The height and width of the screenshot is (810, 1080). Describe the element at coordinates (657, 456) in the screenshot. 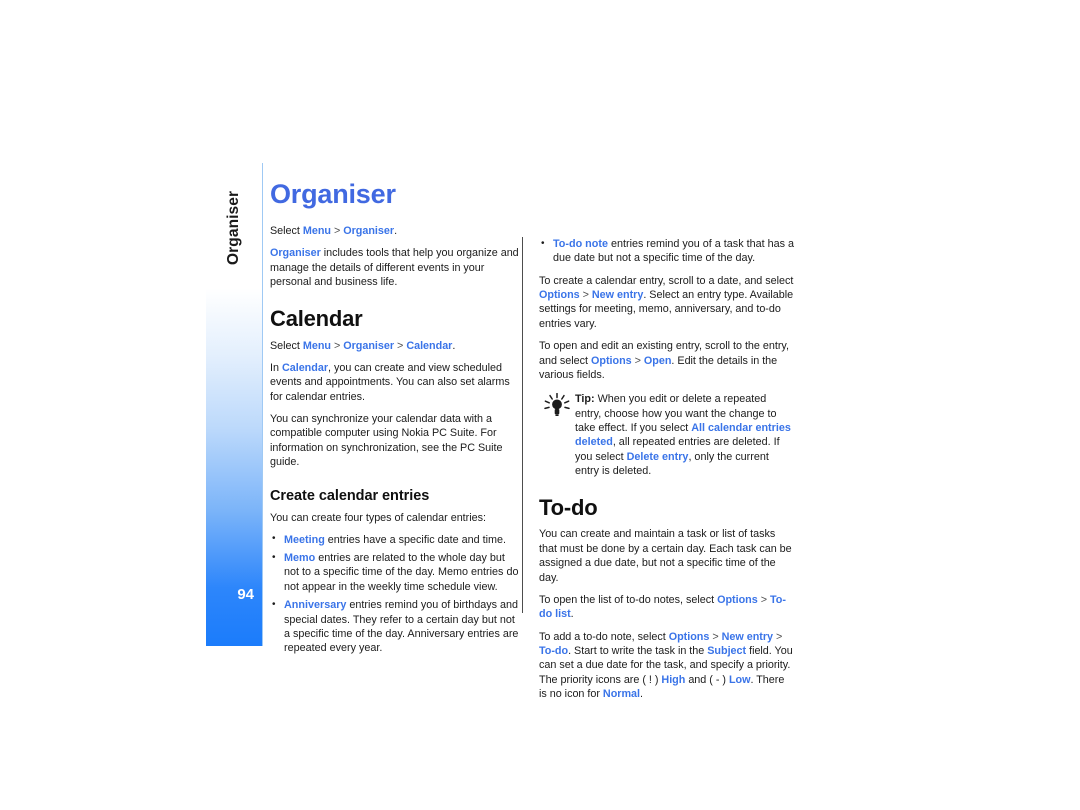

I see `ui-term-delete-entry: Delete entry` at that location.